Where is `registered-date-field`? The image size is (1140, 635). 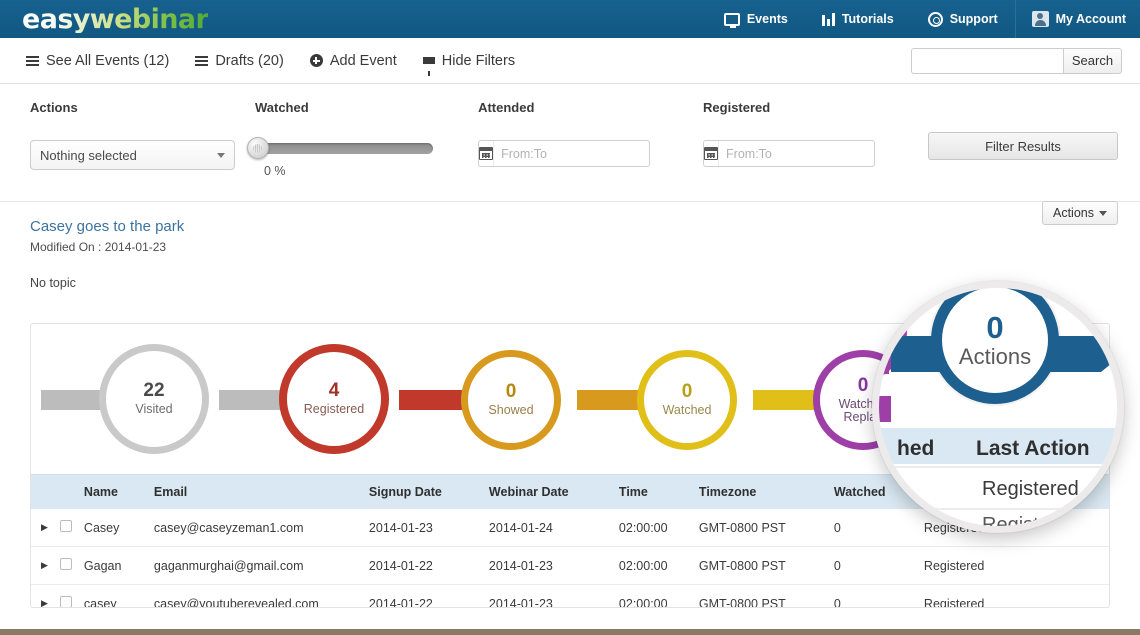 registered-date-field is located at coordinates (789, 153).